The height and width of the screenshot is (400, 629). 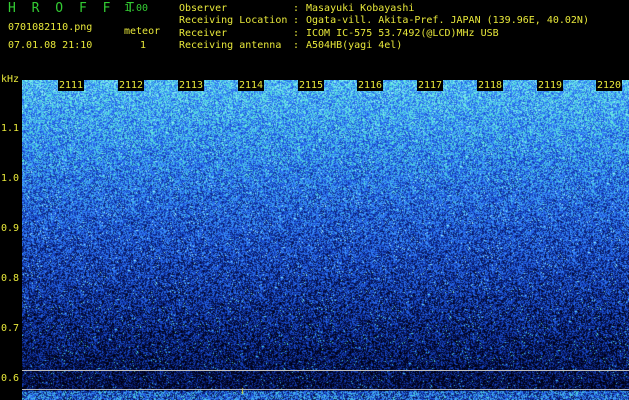 I want to click on x-tick-label: 2113, so click(x=191, y=85).